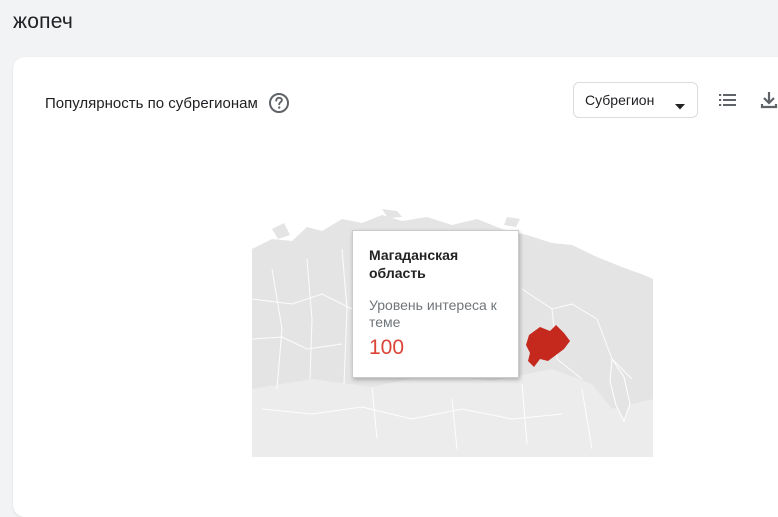  What do you see at coordinates (414, 264) in the screenshot?
I see `tooltip-region-name: Магаданская область` at bounding box center [414, 264].